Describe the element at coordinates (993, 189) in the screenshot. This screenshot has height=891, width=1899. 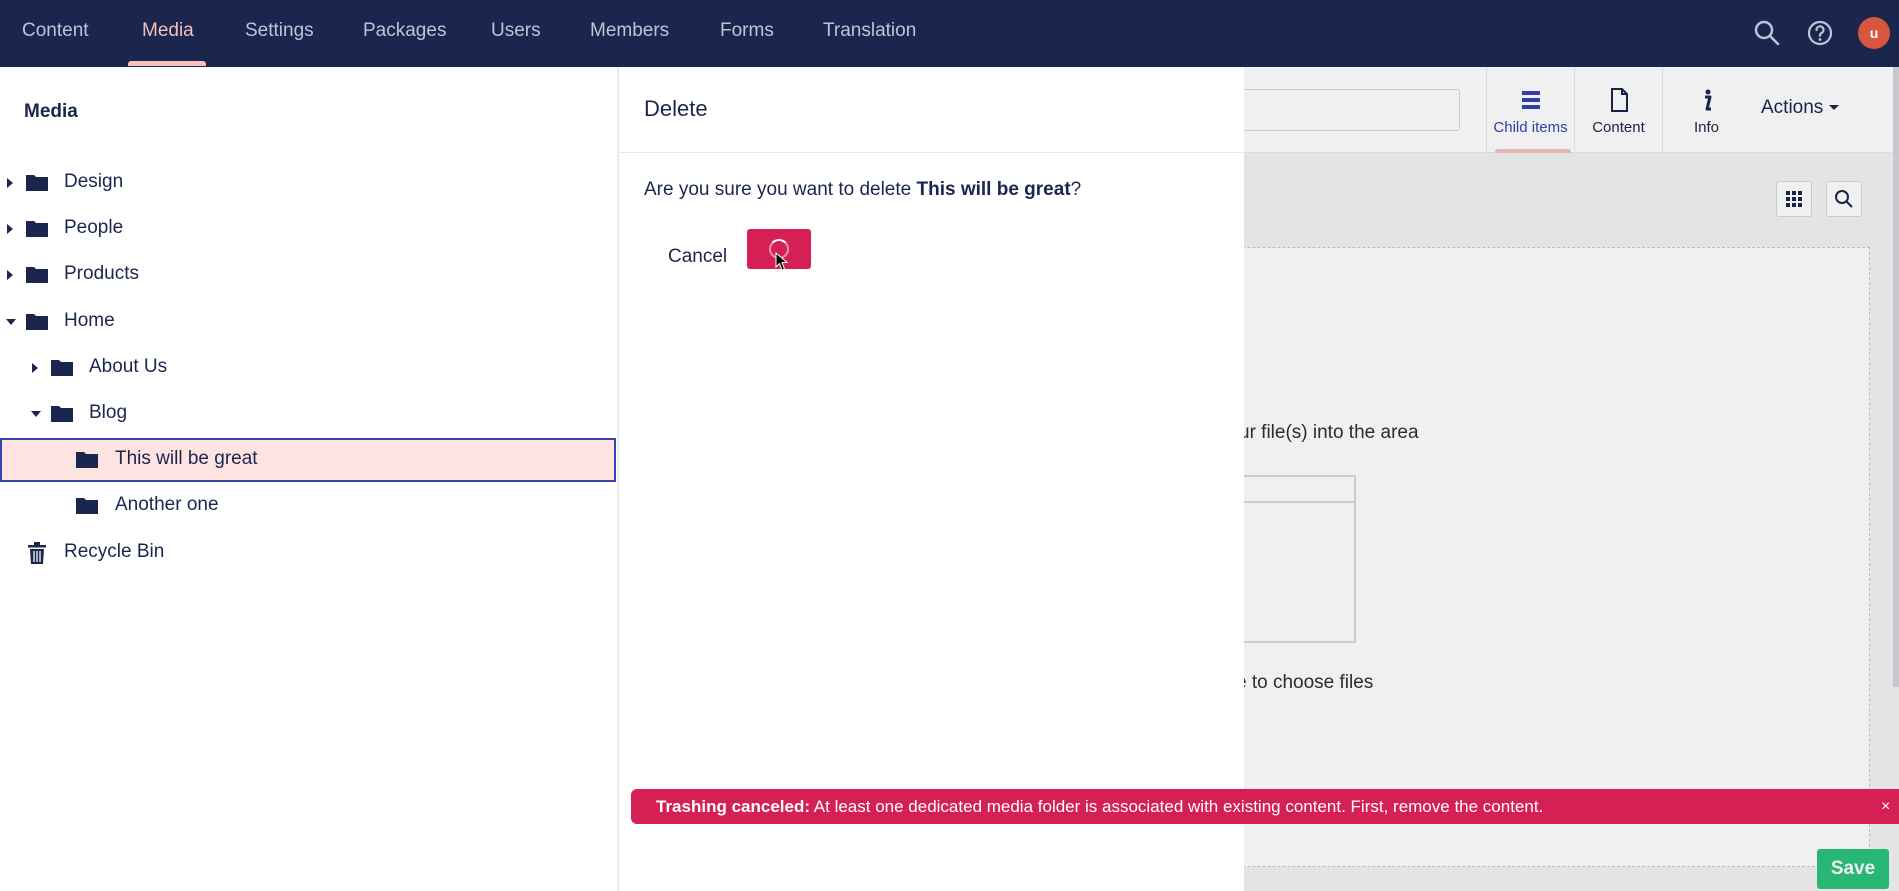
I see `item-name: This will be great` at that location.